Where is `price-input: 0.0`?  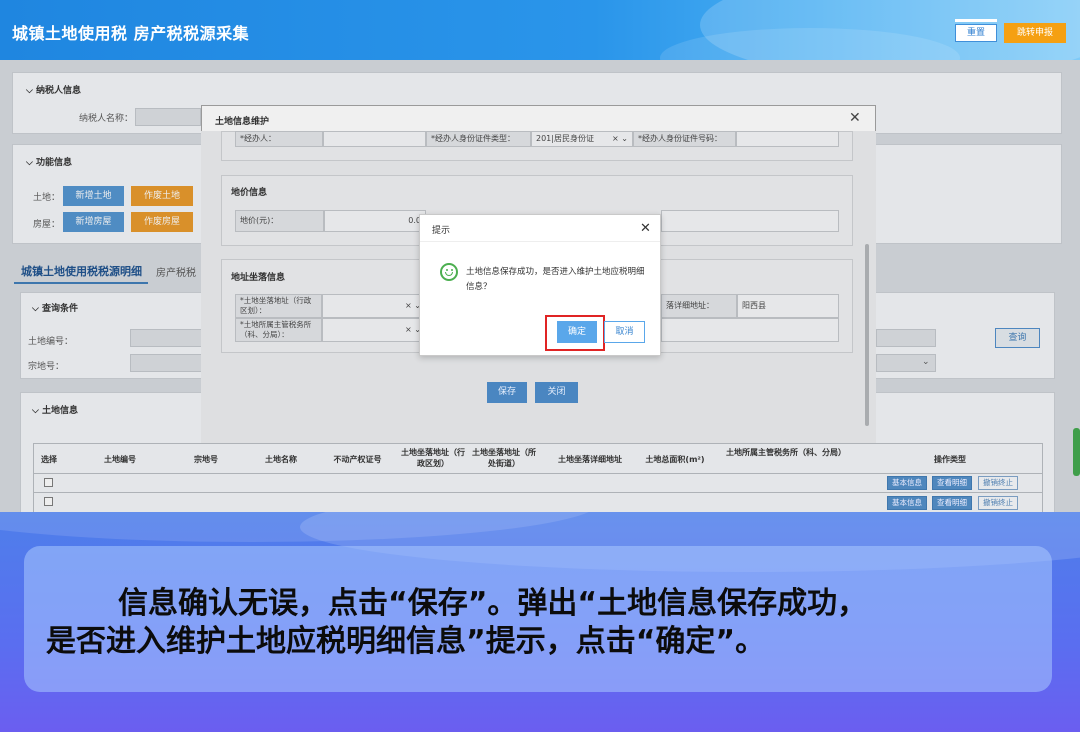
price-input: 0.0 is located at coordinates (375, 221).